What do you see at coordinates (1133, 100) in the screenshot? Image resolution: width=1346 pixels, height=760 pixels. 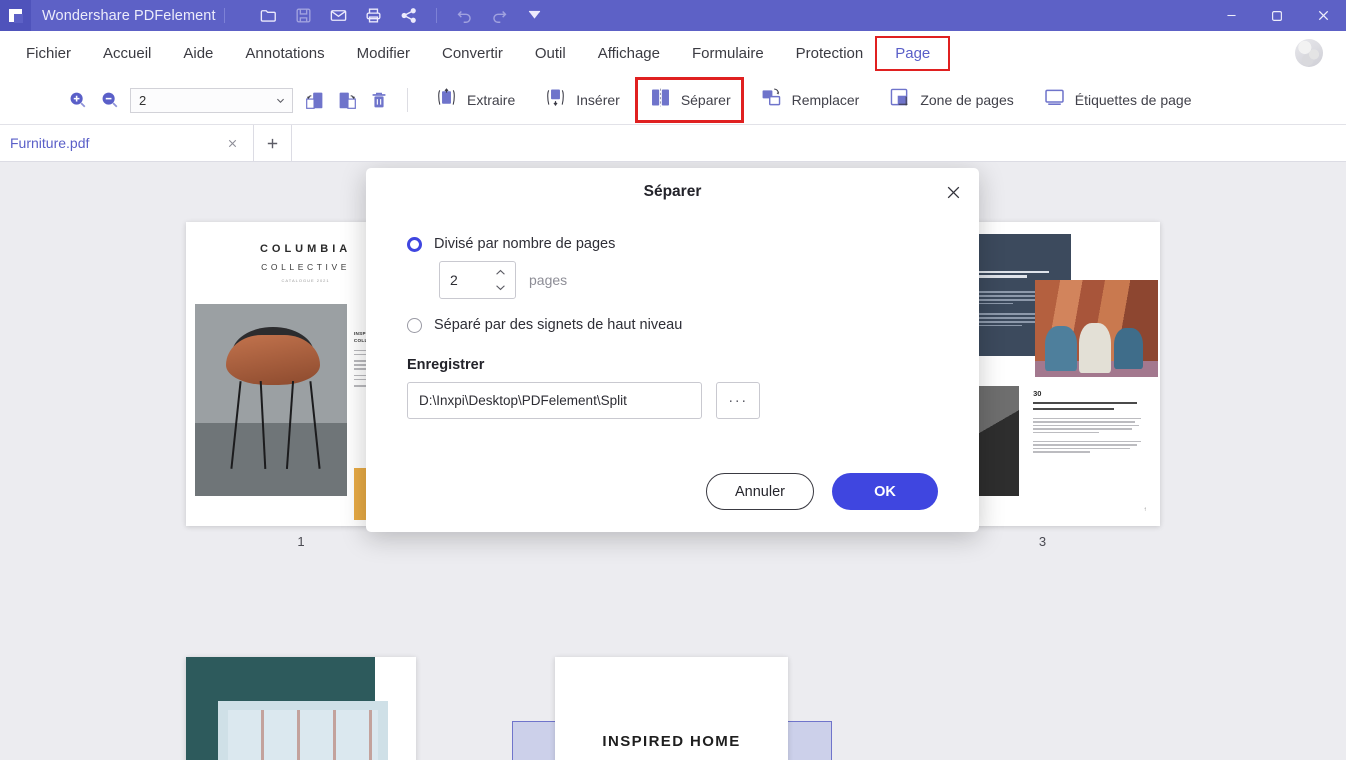 I see `page-labels-label: Étiquettes de page` at bounding box center [1133, 100].